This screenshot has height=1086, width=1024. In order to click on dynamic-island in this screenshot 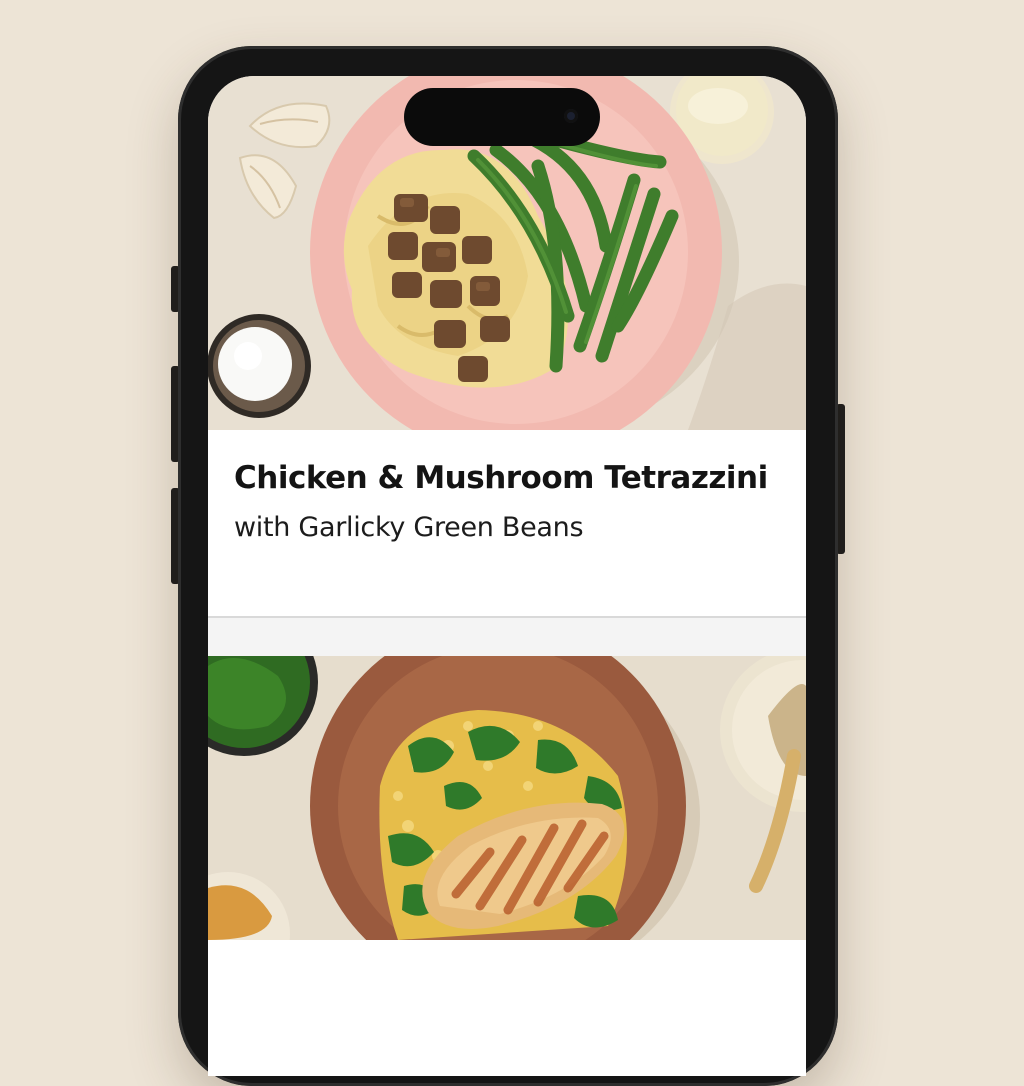, I will do `click(502, 117)`.